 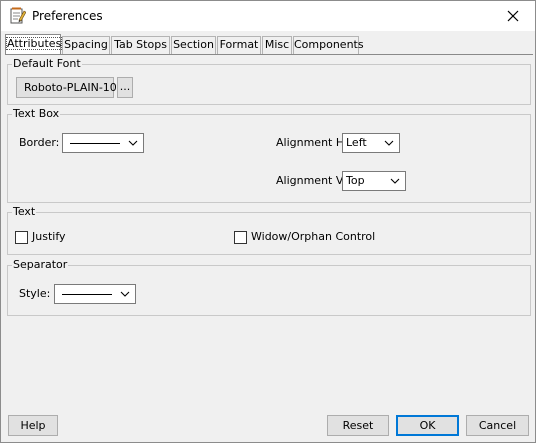 What do you see at coordinates (269, 287) in the screenshot?
I see `separator-group: Separator Style:` at bounding box center [269, 287].